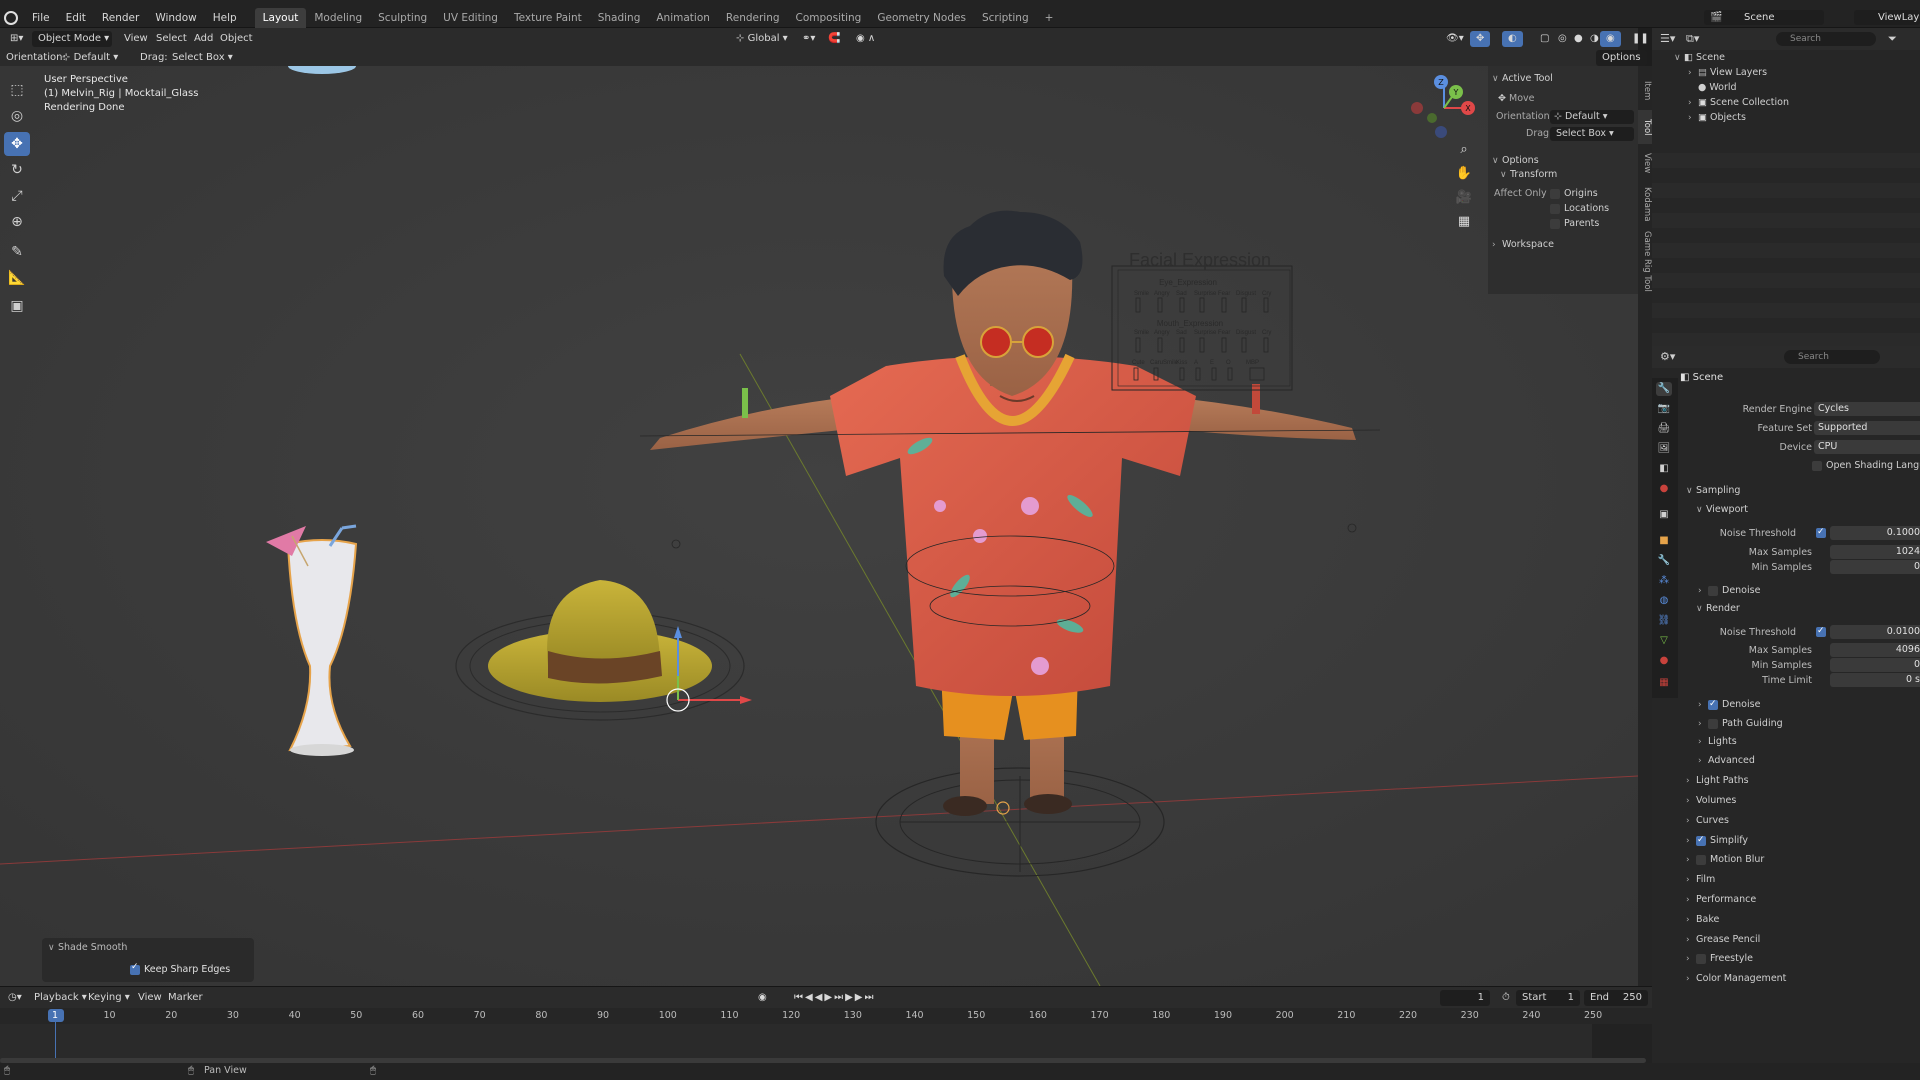 This screenshot has width=1920, height=1080. I want to click on active-tool-header: ∨ Active Tool, so click(1563, 79).